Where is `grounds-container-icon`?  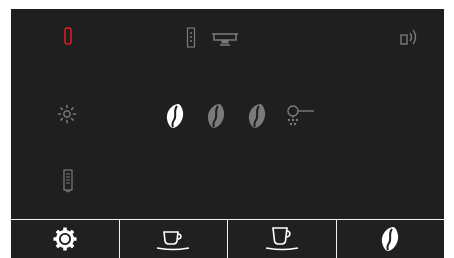
grounds-container-icon is located at coordinates (191, 37).